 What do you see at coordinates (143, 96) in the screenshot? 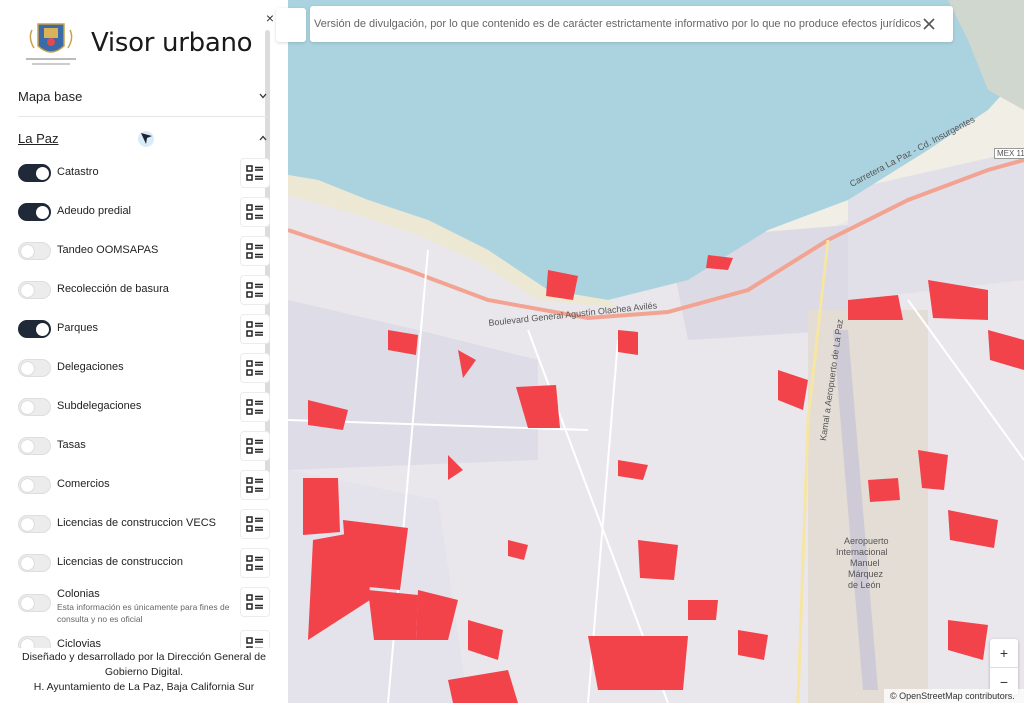
I see `section-mapa-base: Mapa base` at bounding box center [143, 96].